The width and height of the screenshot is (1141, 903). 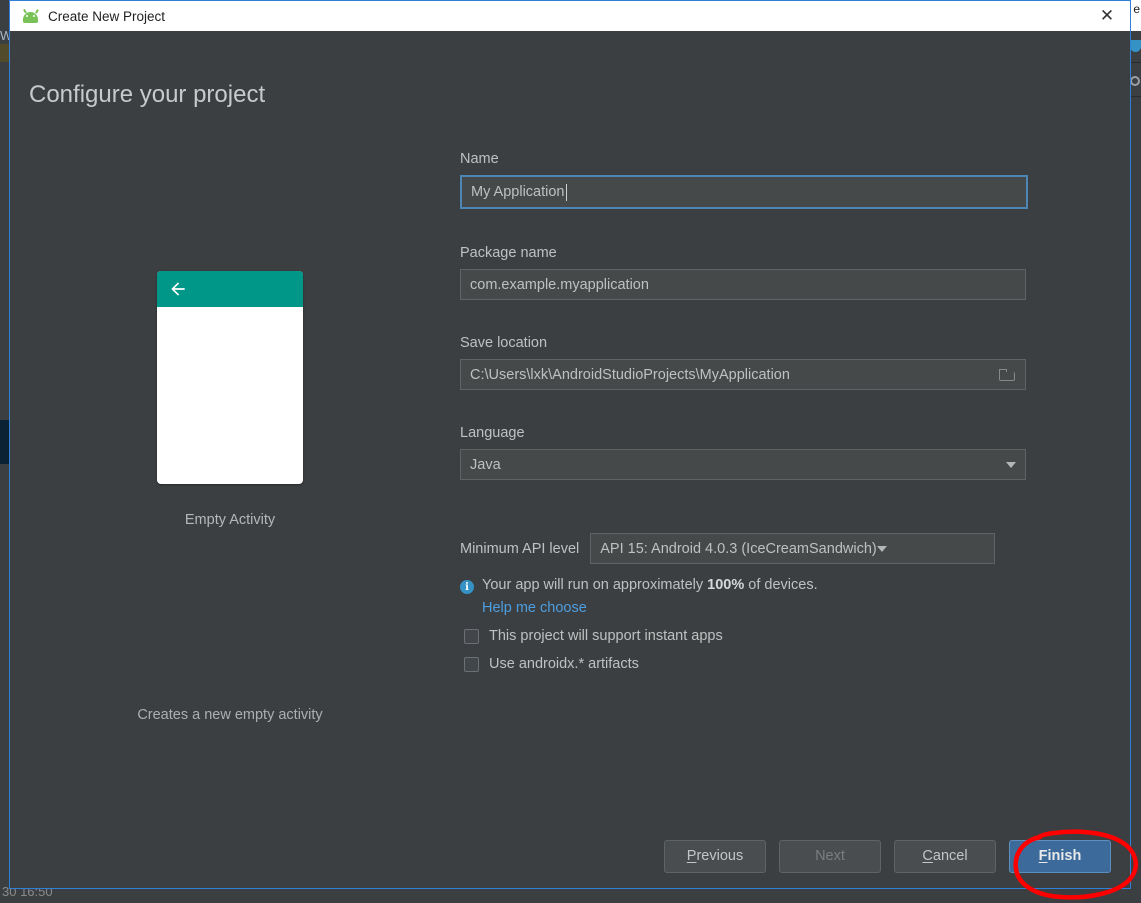 What do you see at coordinates (744, 192) in the screenshot?
I see `name-input: My Application` at bounding box center [744, 192].